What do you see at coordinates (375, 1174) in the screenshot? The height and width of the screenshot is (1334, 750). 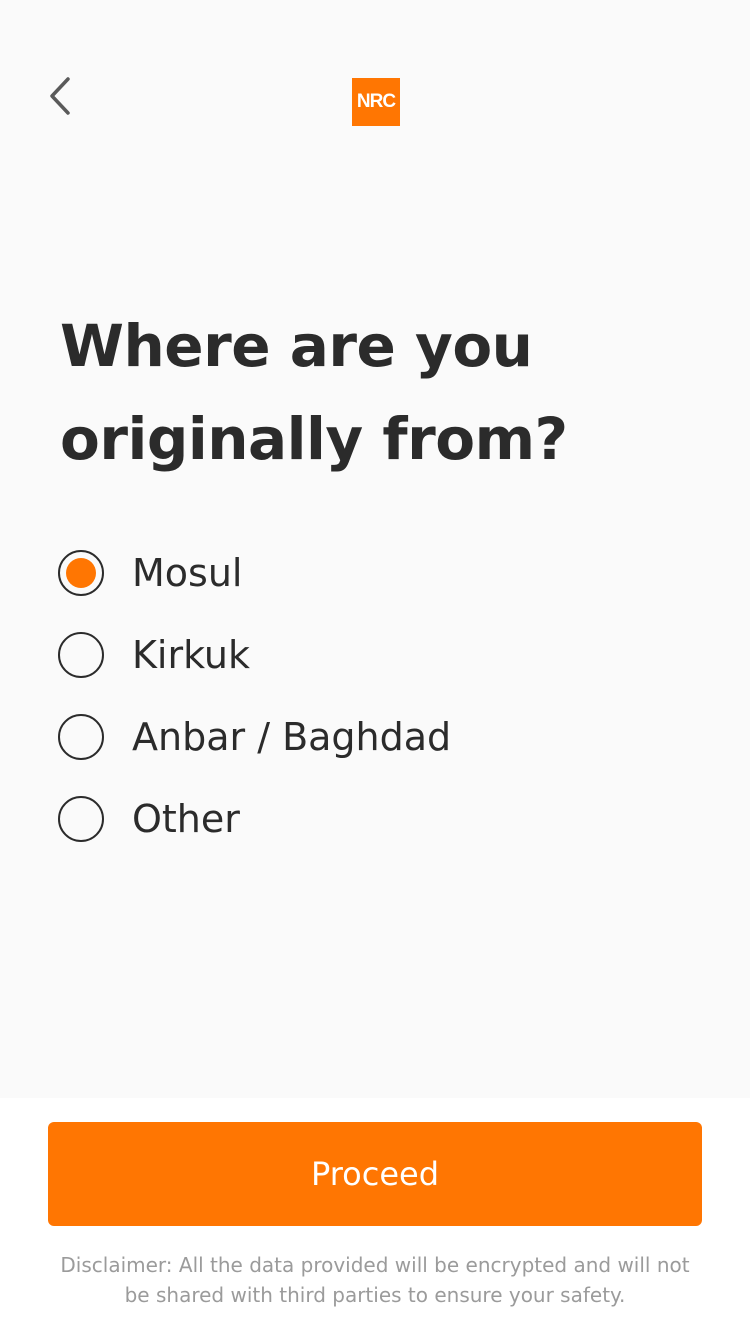 I see `proceed-button: Proceed` at bounding box center [375, 1174].